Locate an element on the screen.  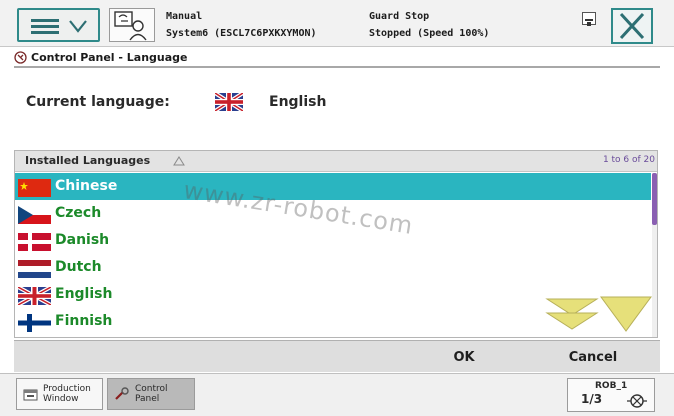
list-item-label: Danish is located at coordinates (82, 240).